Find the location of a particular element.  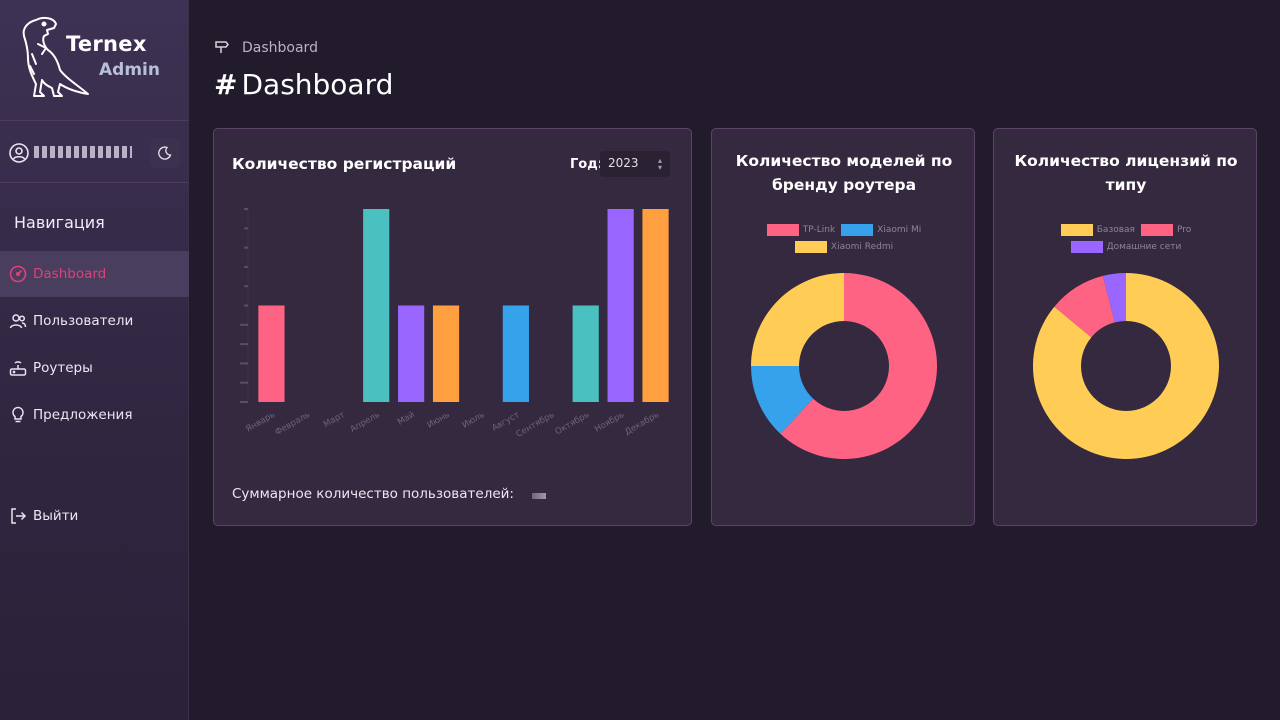

legend-item: Pro is located at coordinates (1166, 229).